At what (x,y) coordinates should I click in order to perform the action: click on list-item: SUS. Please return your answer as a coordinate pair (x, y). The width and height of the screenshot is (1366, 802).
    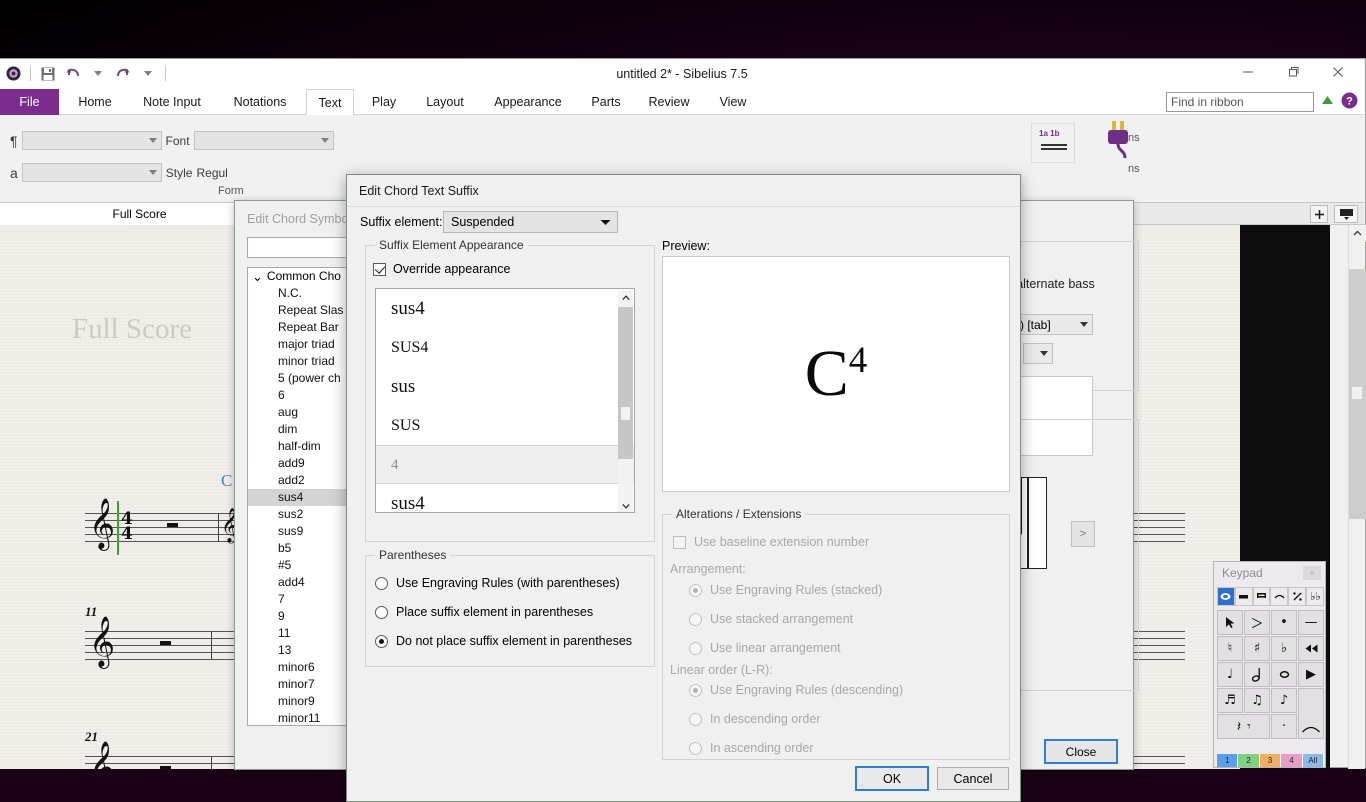
    Looking at the image, I should click on (505, 425).